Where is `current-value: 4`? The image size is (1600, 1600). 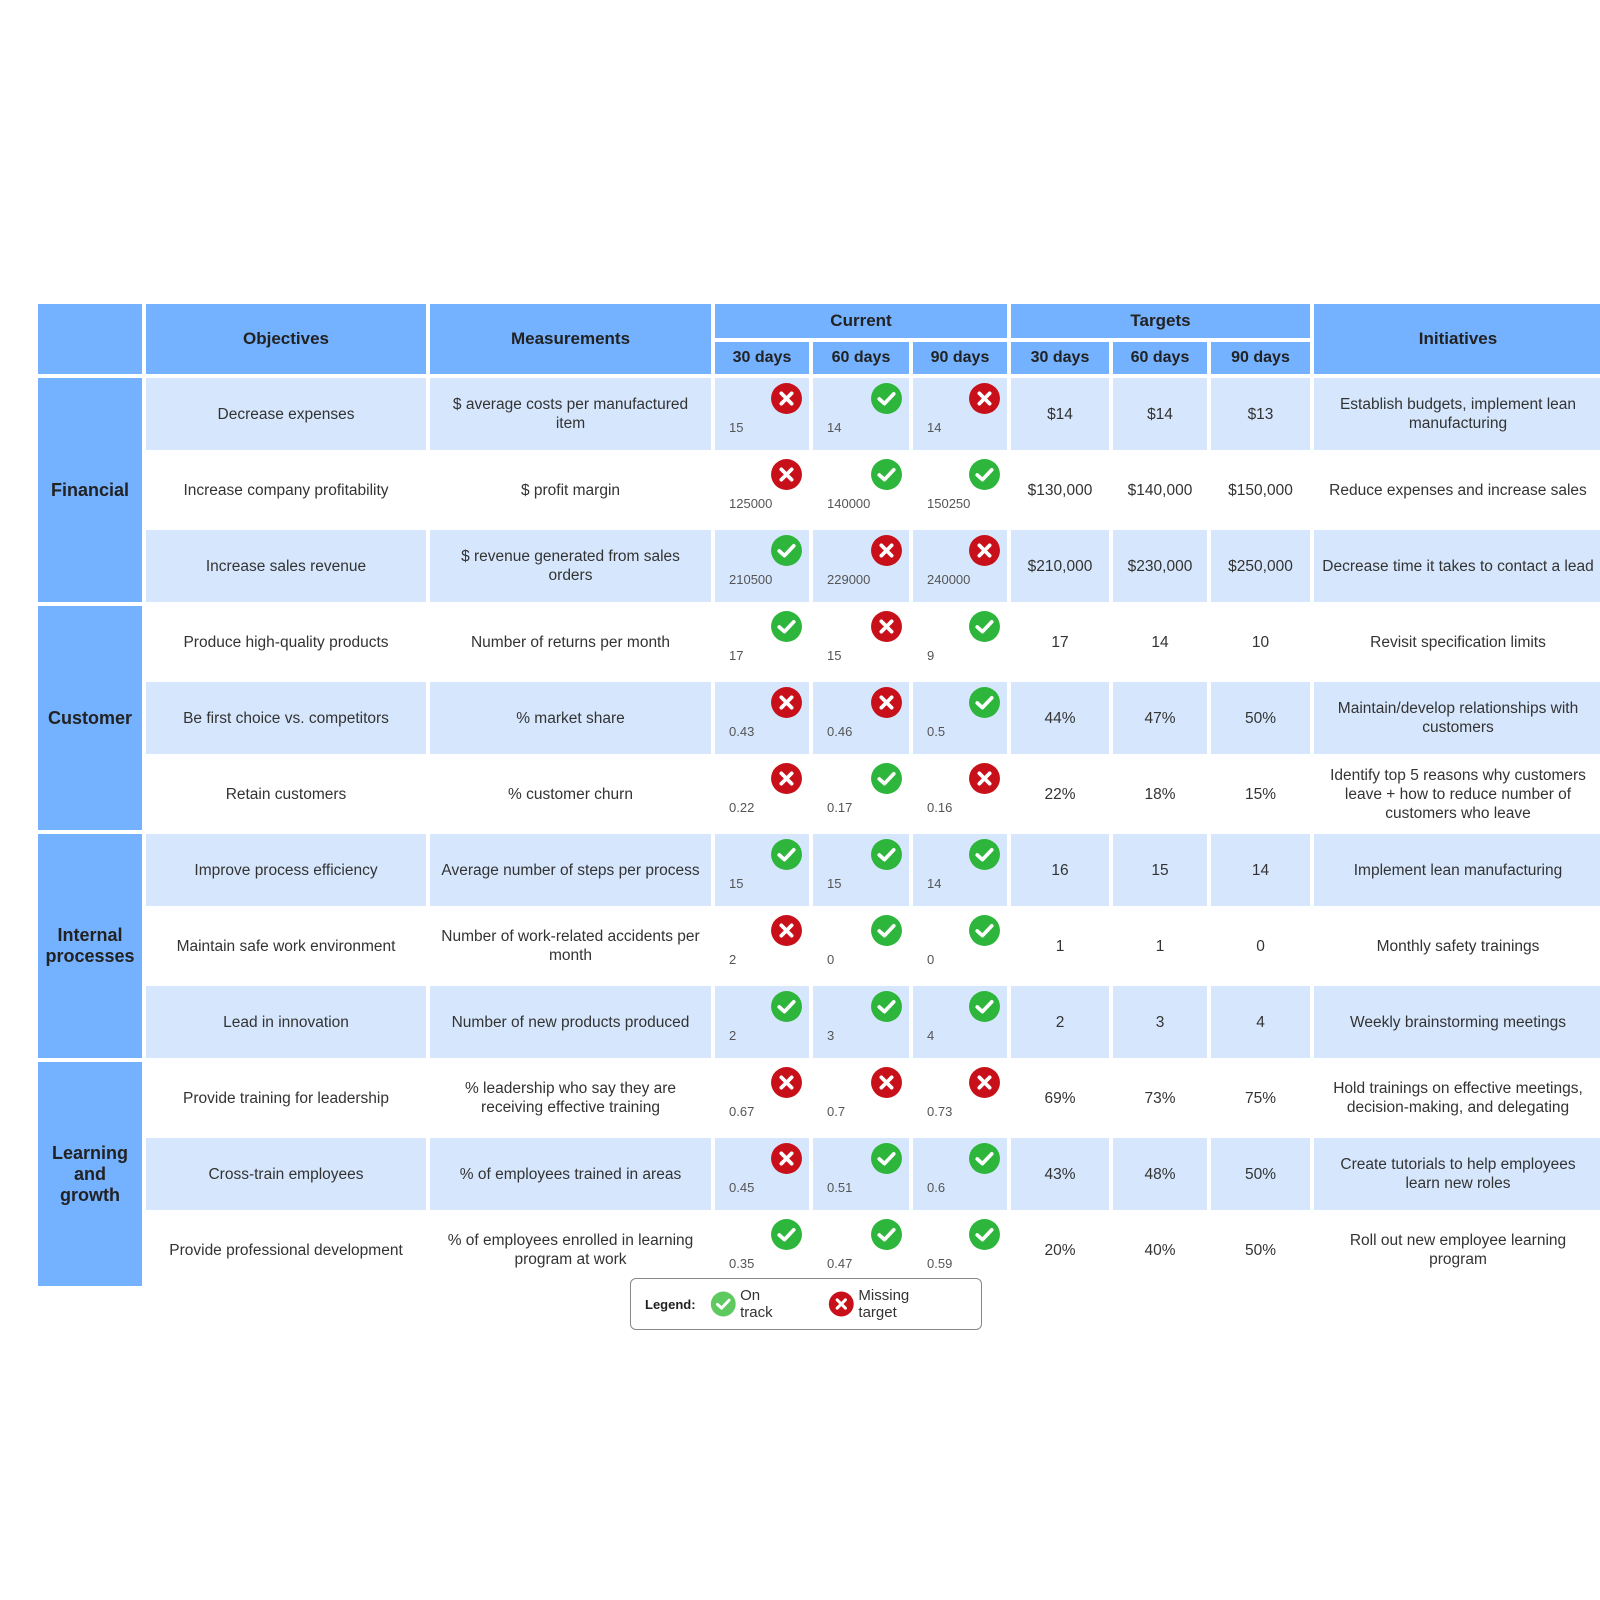
current-value: 4 is located at coordinates (931, 1035).